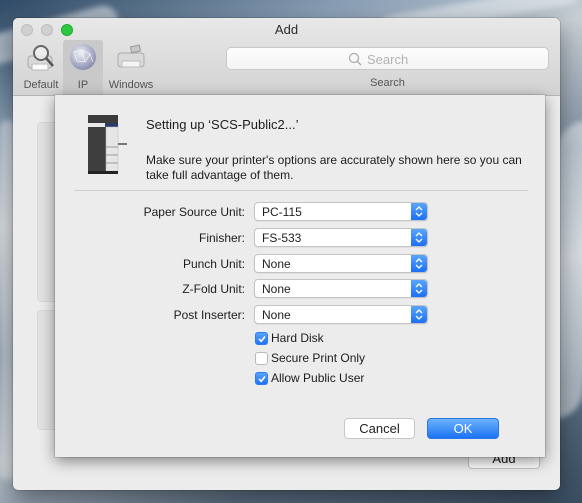 The image size is (582, 503). Describe the element at coordinates (355, 59) in the screenshot. I see `search-icon` at that location.